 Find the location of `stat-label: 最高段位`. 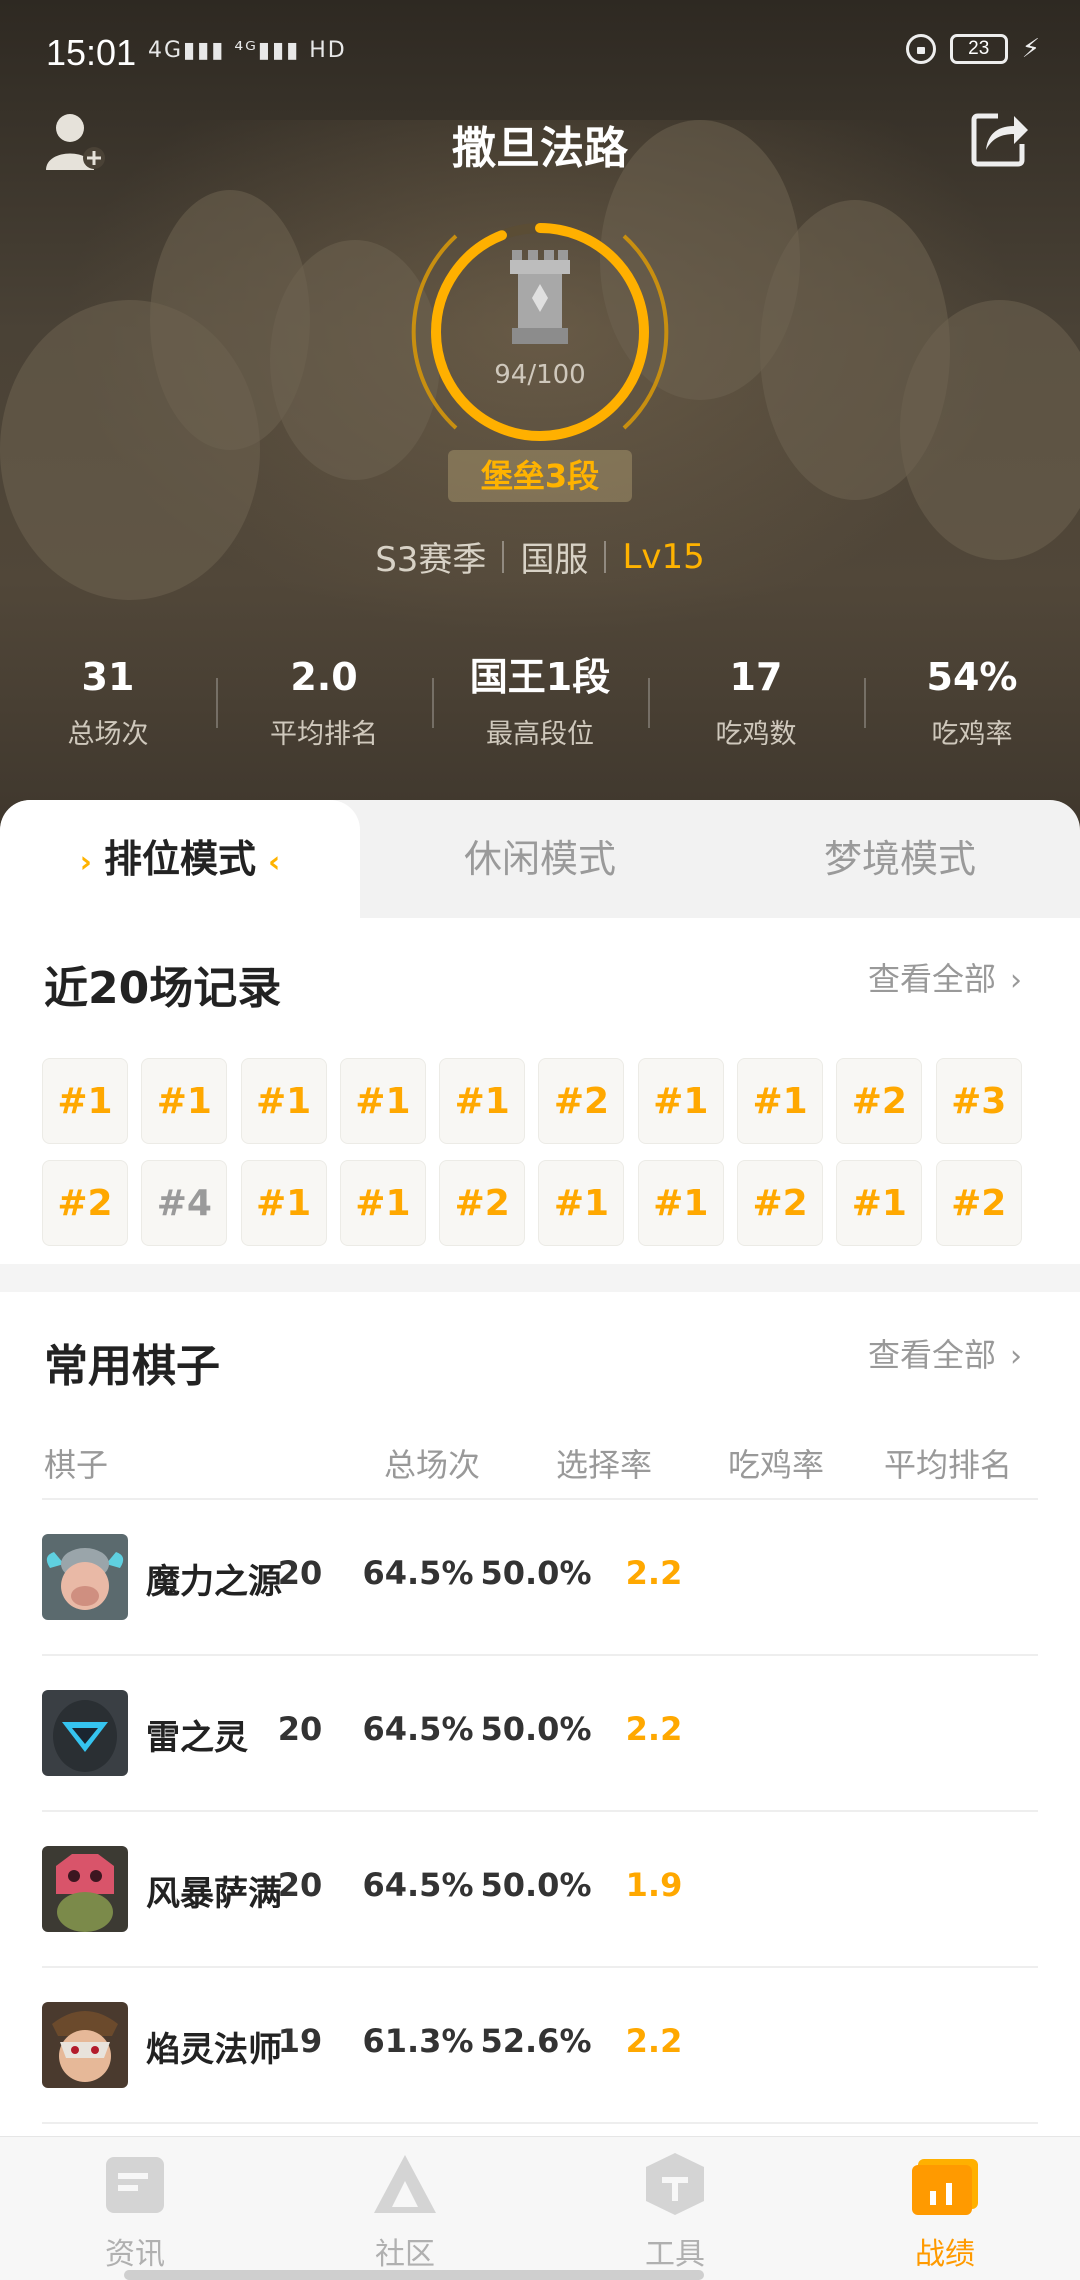

stat-label: 最高段位 is located at coordinates (540, 734).